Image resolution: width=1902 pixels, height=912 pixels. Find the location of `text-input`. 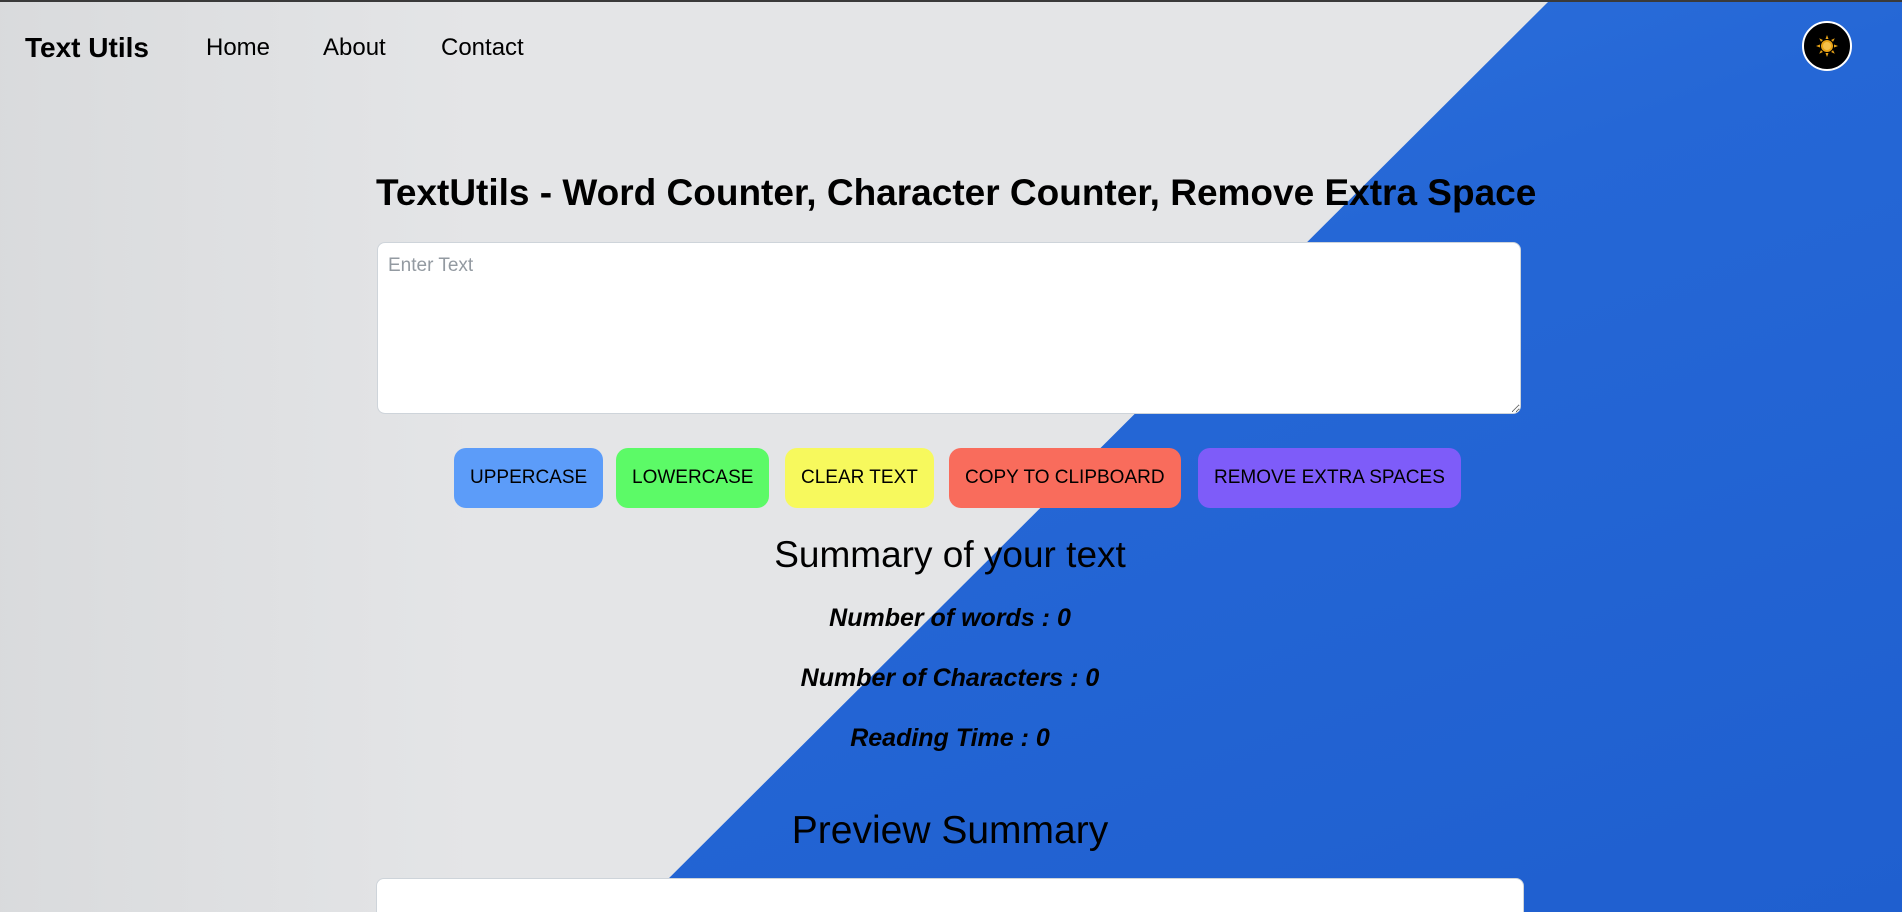

text-input is located at coordinates (949, 328).